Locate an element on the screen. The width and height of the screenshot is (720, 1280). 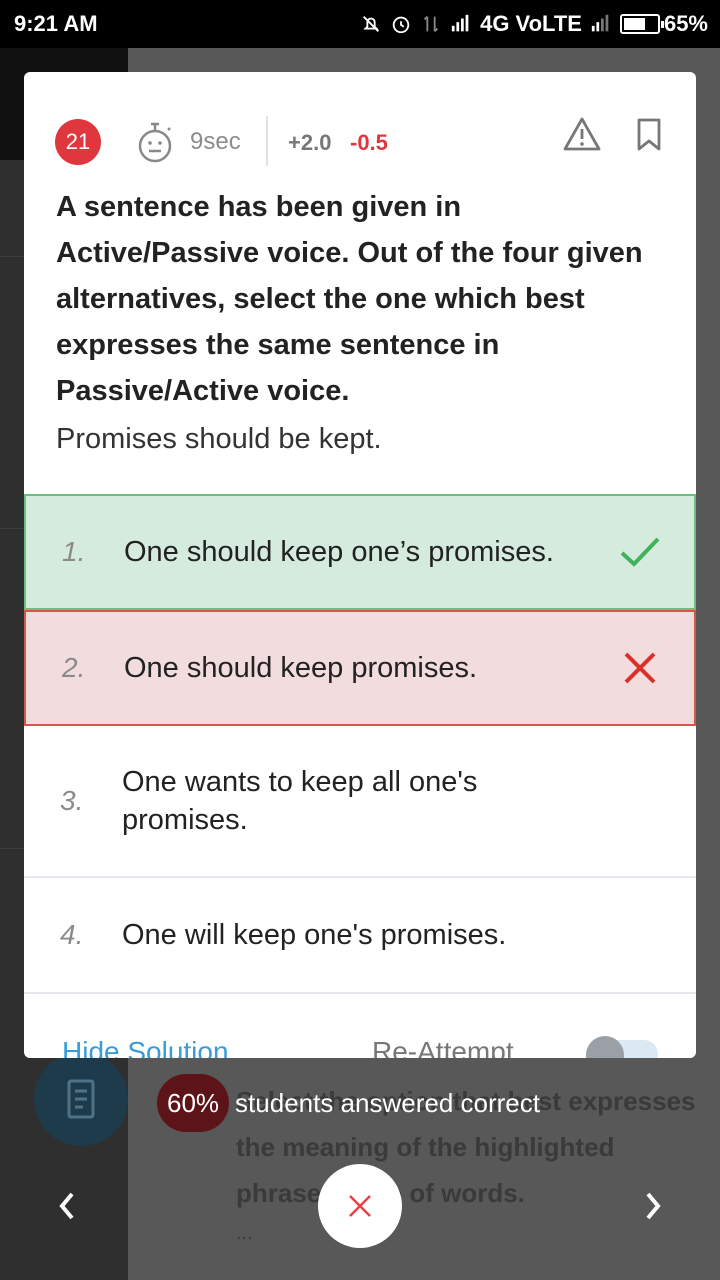
option-text: One wants to keep all one's promises. is located at coordinates (300, 801).